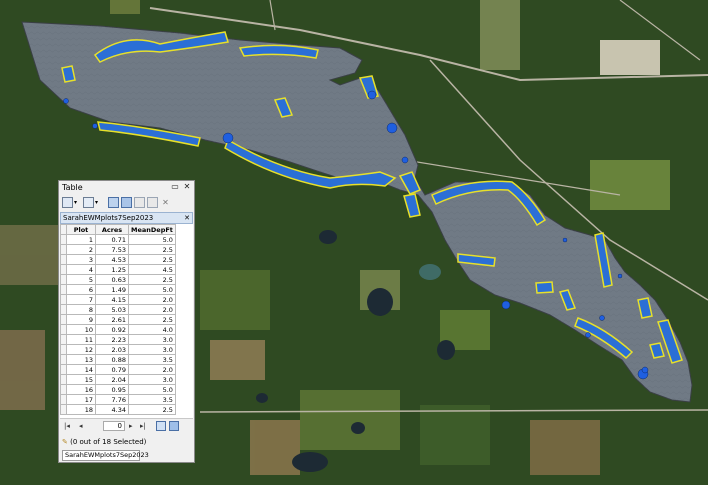 The image size is (708, 485). What do you see at coordinates (112, 249) in the screenshot?
I see `cell-acres: 7.53` at bounding box center [112, 249].